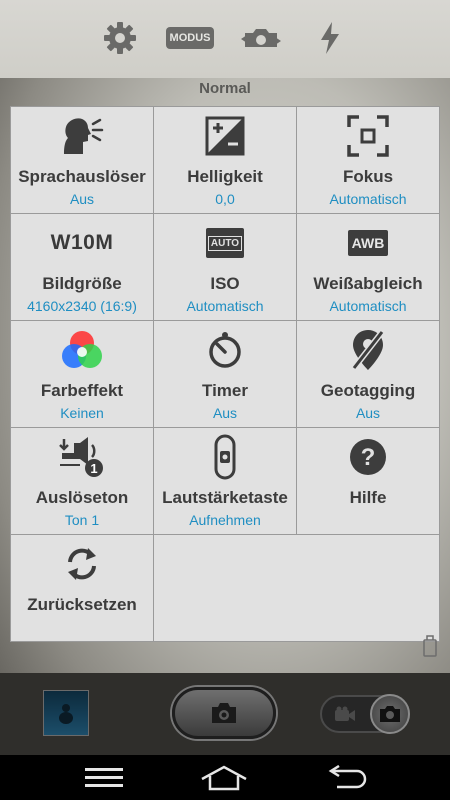 The height and width of the screenshot is (800, 450). Describe the element at coordinates (82, 604) in the screenshot. I see `setting-title: Zurücksetzen` at that location.